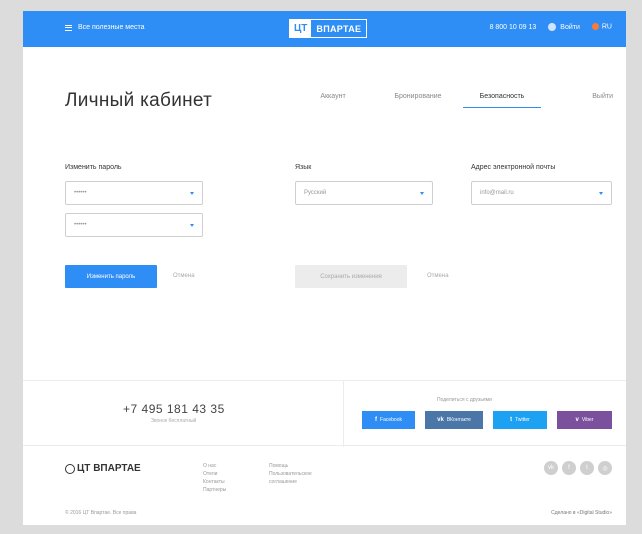  I want to click on share-label: Viber, so click(587, 420).